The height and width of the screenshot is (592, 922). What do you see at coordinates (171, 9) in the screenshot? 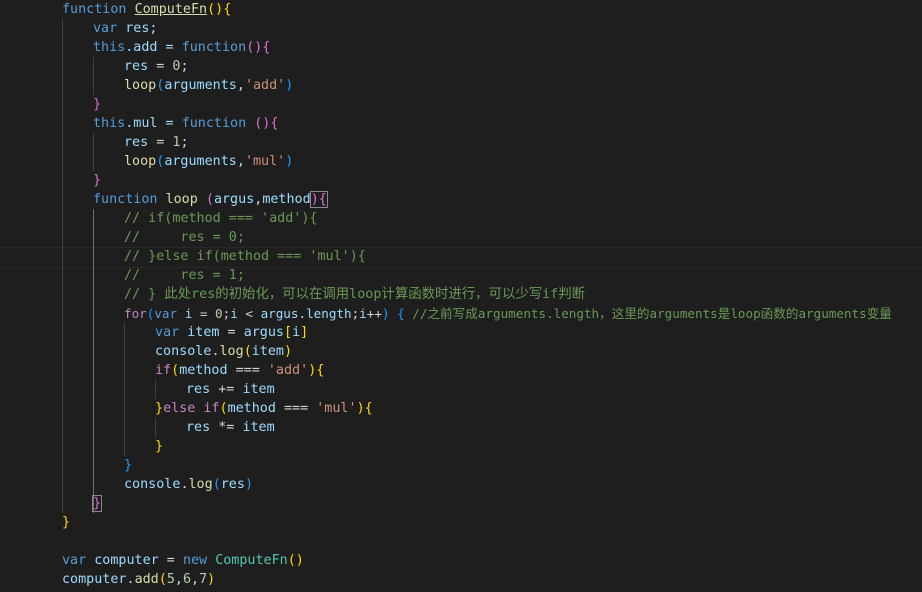
I see `function-name: ComputeFn` at bounding box center [171, 9].